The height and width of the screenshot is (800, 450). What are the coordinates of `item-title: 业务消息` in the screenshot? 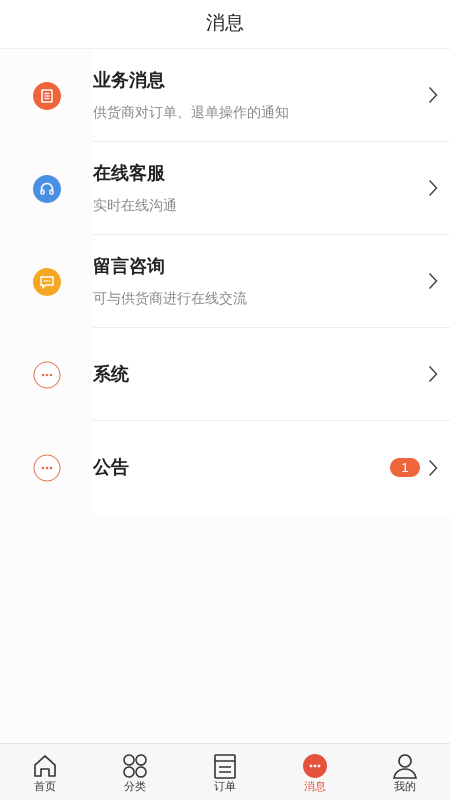 It's located at (129, 80).